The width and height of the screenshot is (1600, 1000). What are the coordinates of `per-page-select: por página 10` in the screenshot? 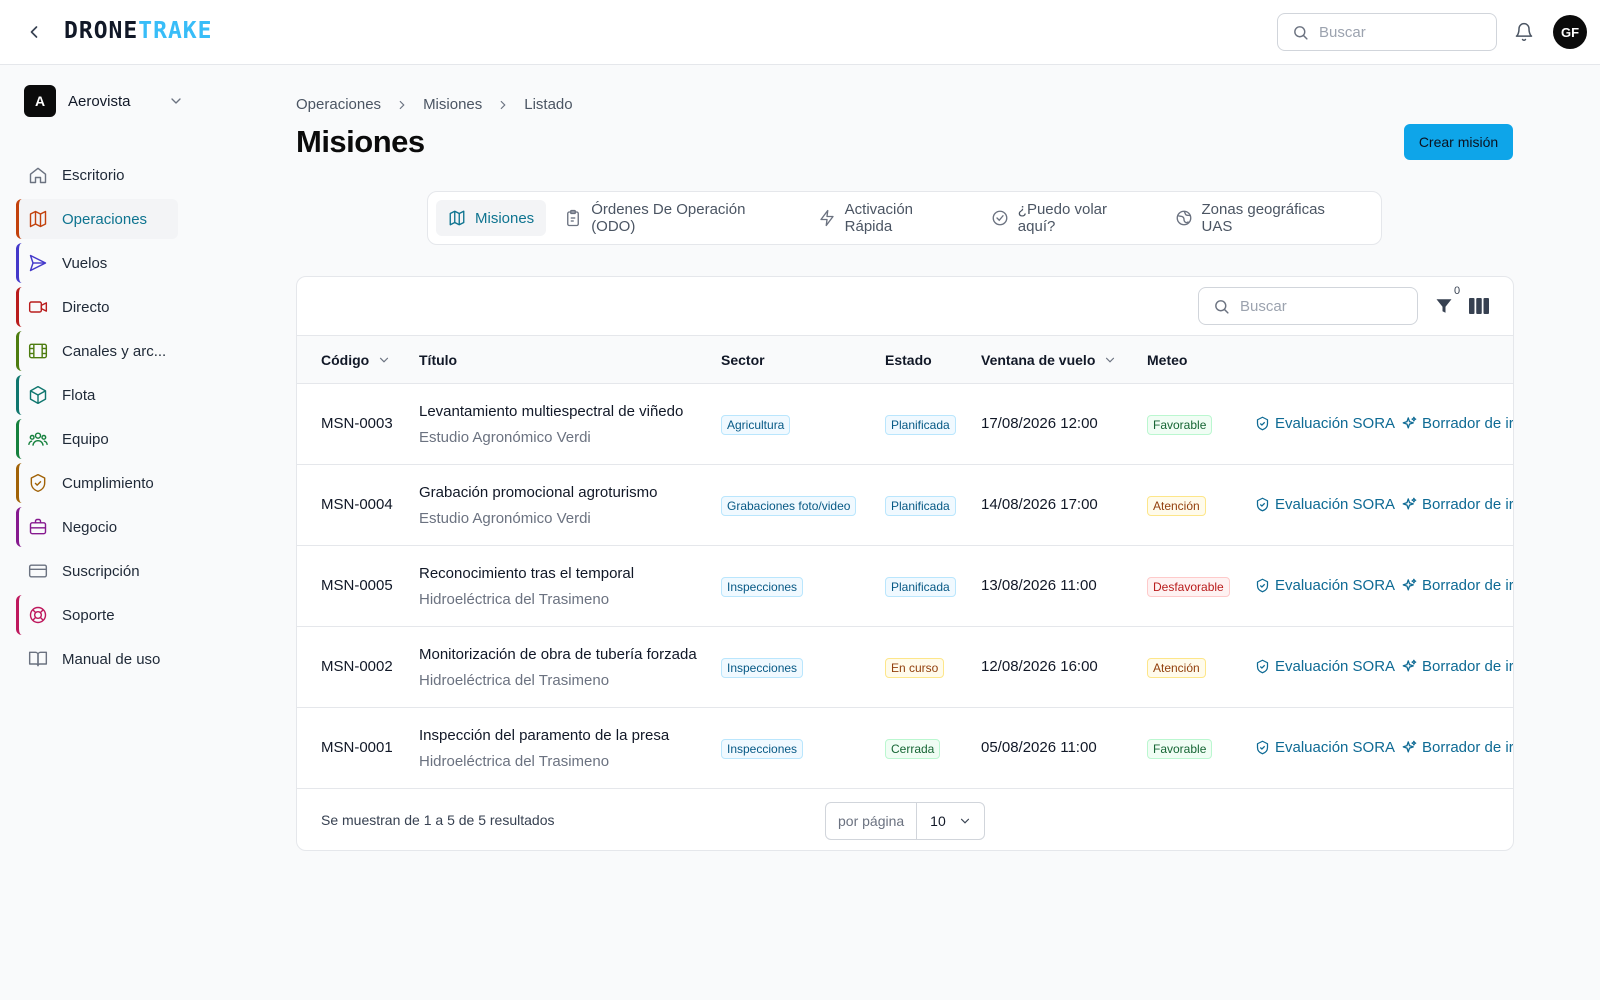 It's located at (905, 821).